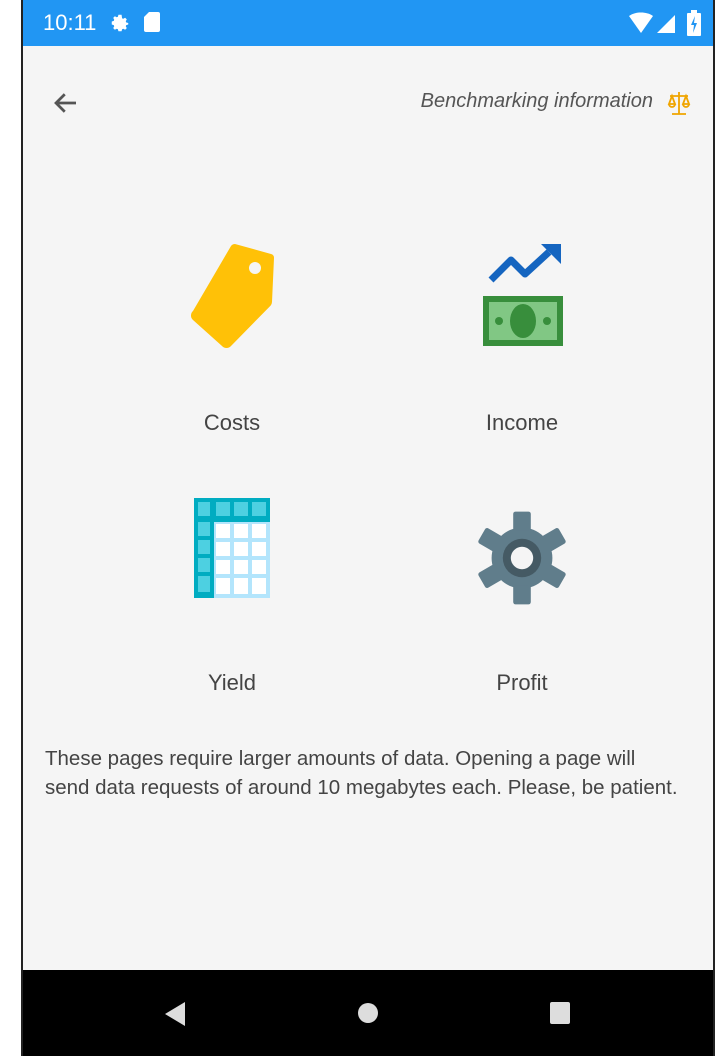 The image size is (717, 1058). What do you see at coordinates (522, 682) in the screenshot?
I see `profit-label: Profit` at bounding box center [522, 682].